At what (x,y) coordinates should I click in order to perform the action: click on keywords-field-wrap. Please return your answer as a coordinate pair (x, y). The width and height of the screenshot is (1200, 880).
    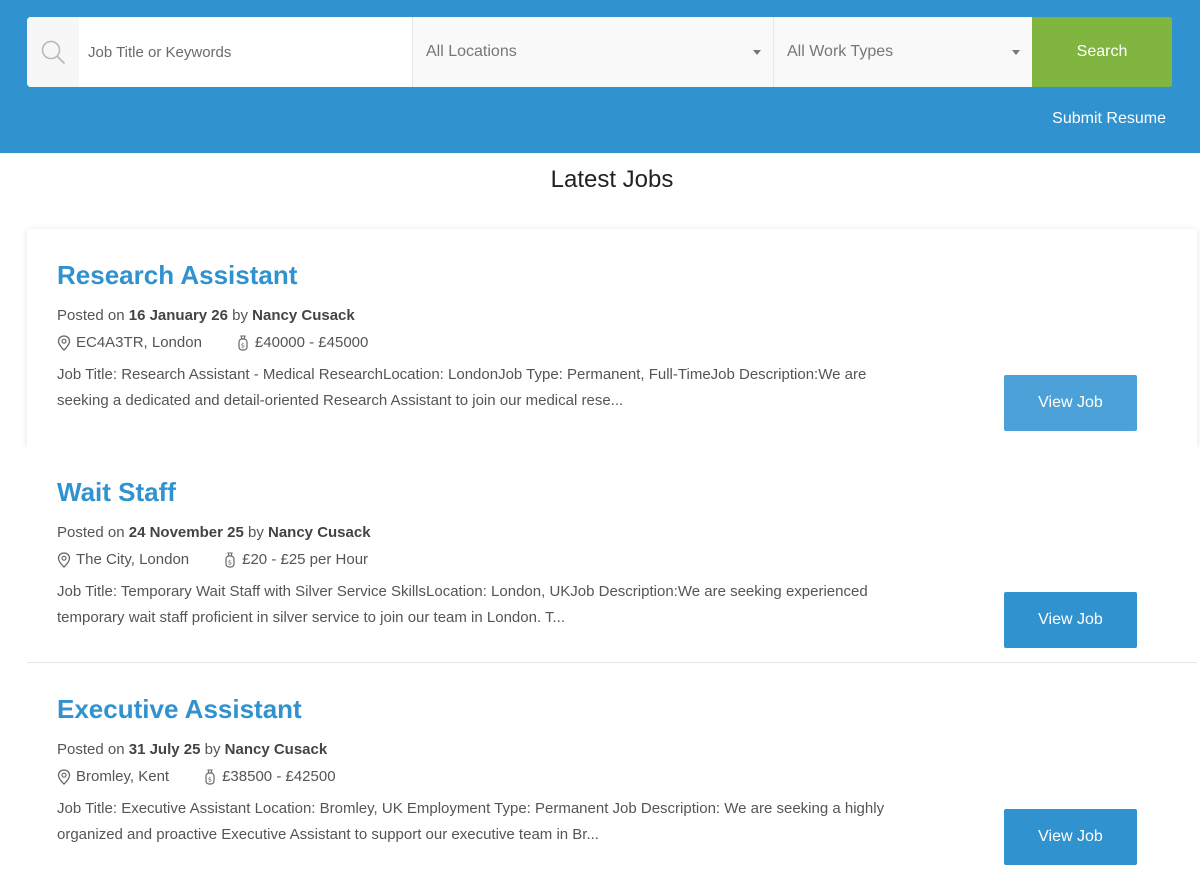
    Looking at the image, I should click on (219, 52).